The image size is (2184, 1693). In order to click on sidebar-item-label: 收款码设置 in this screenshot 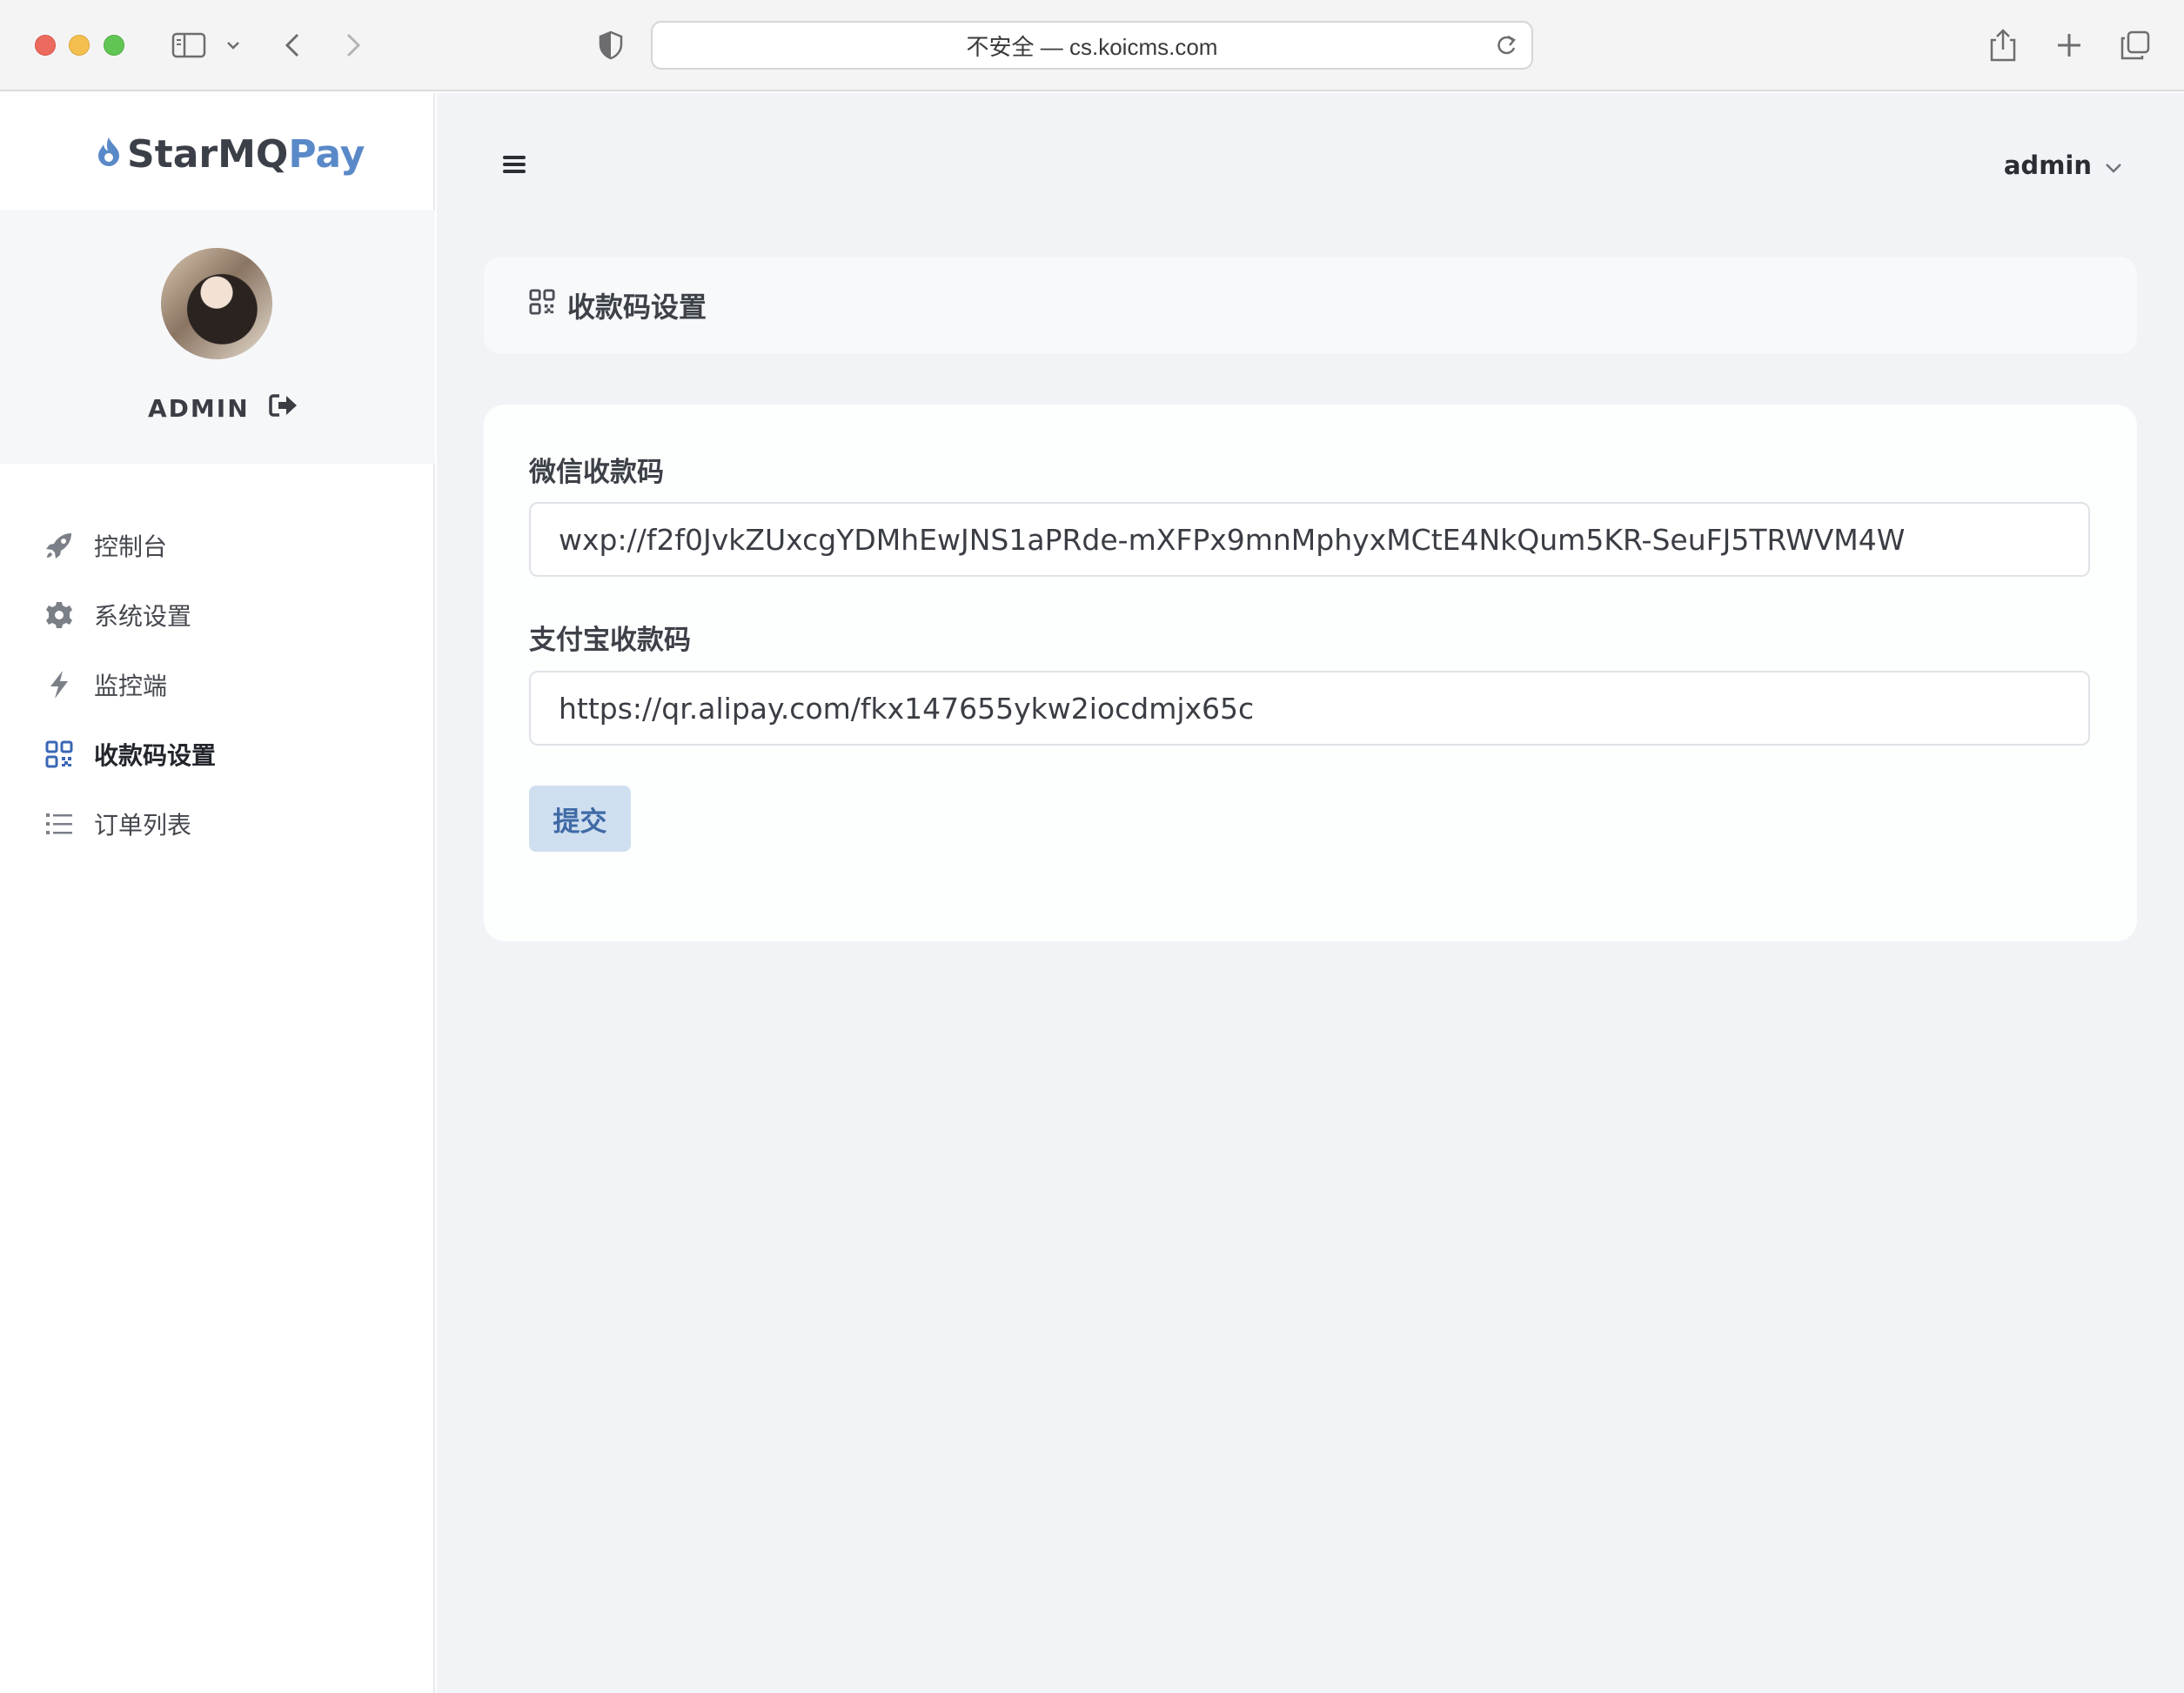, I will do `click(155, 755)`.